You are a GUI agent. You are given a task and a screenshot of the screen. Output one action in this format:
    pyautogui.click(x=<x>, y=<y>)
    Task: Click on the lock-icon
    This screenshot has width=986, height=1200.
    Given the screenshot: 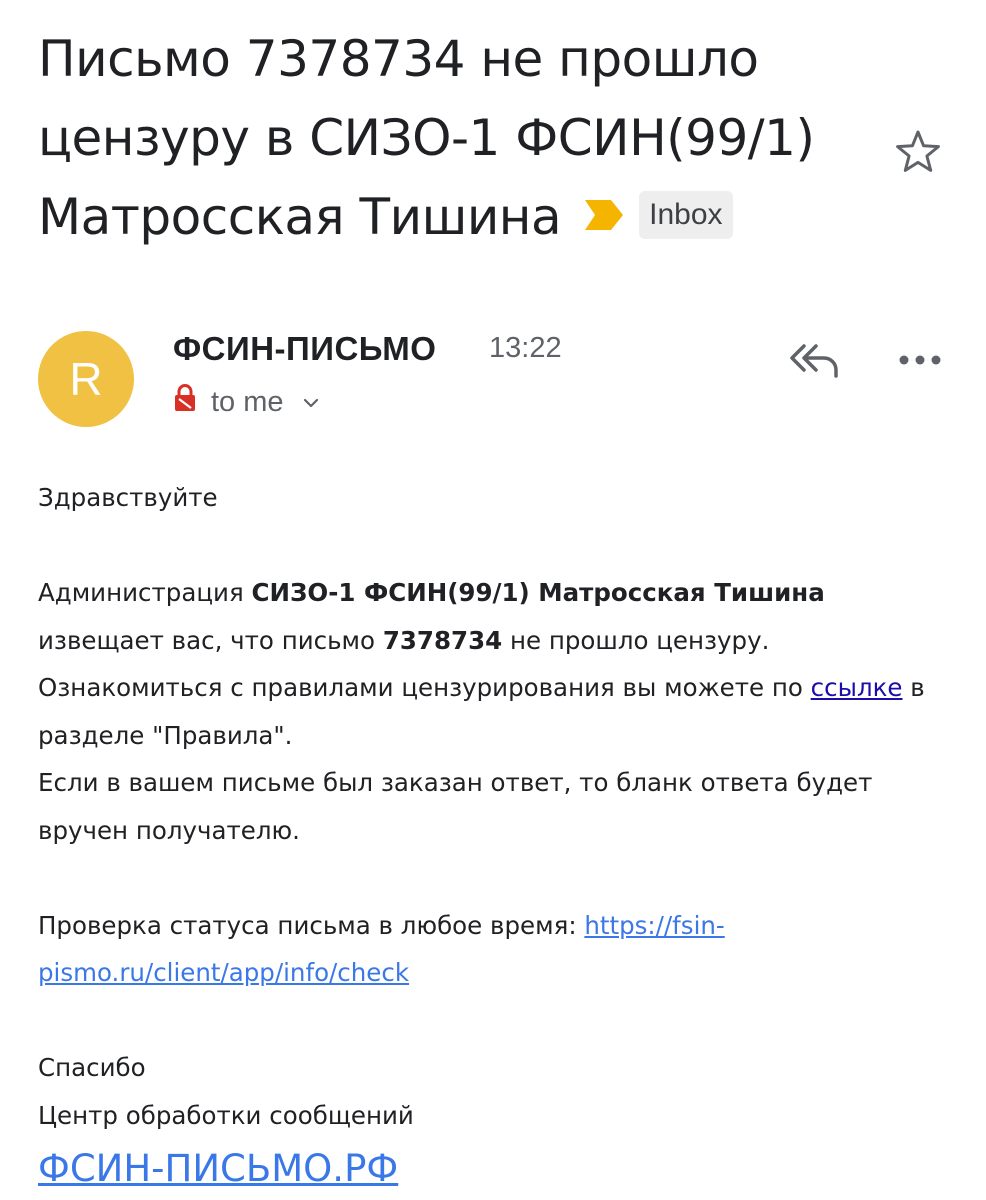 What is the action you would take?
    pyautogui.click(x=185, y=397)
    